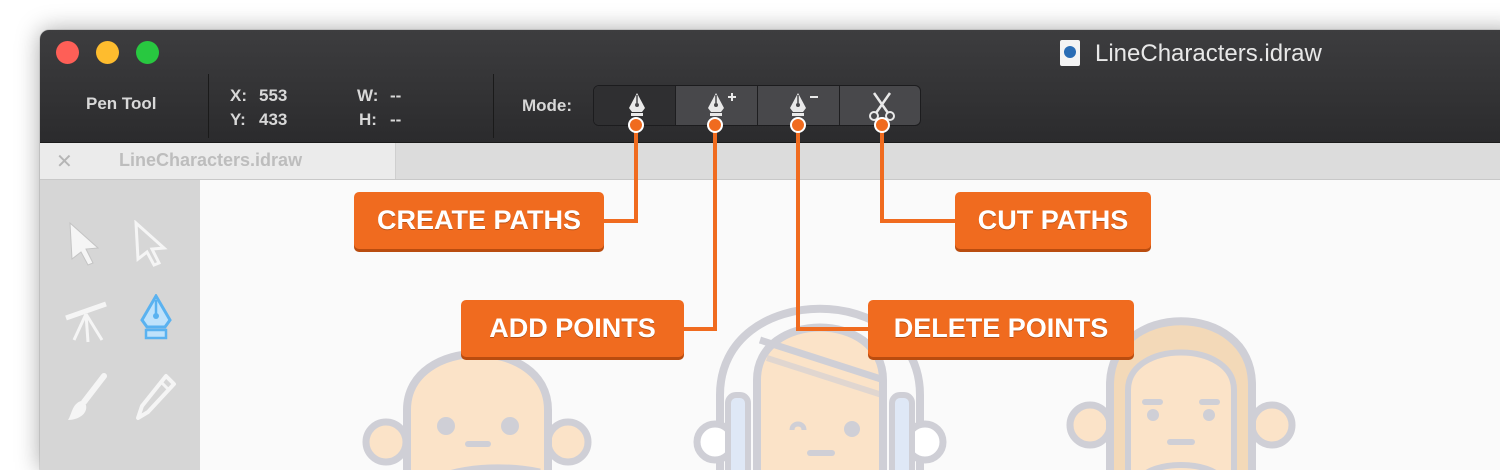  Describe the element at coordinates (273, 119) in the screenshot. I see `y-value: 433` at that location.